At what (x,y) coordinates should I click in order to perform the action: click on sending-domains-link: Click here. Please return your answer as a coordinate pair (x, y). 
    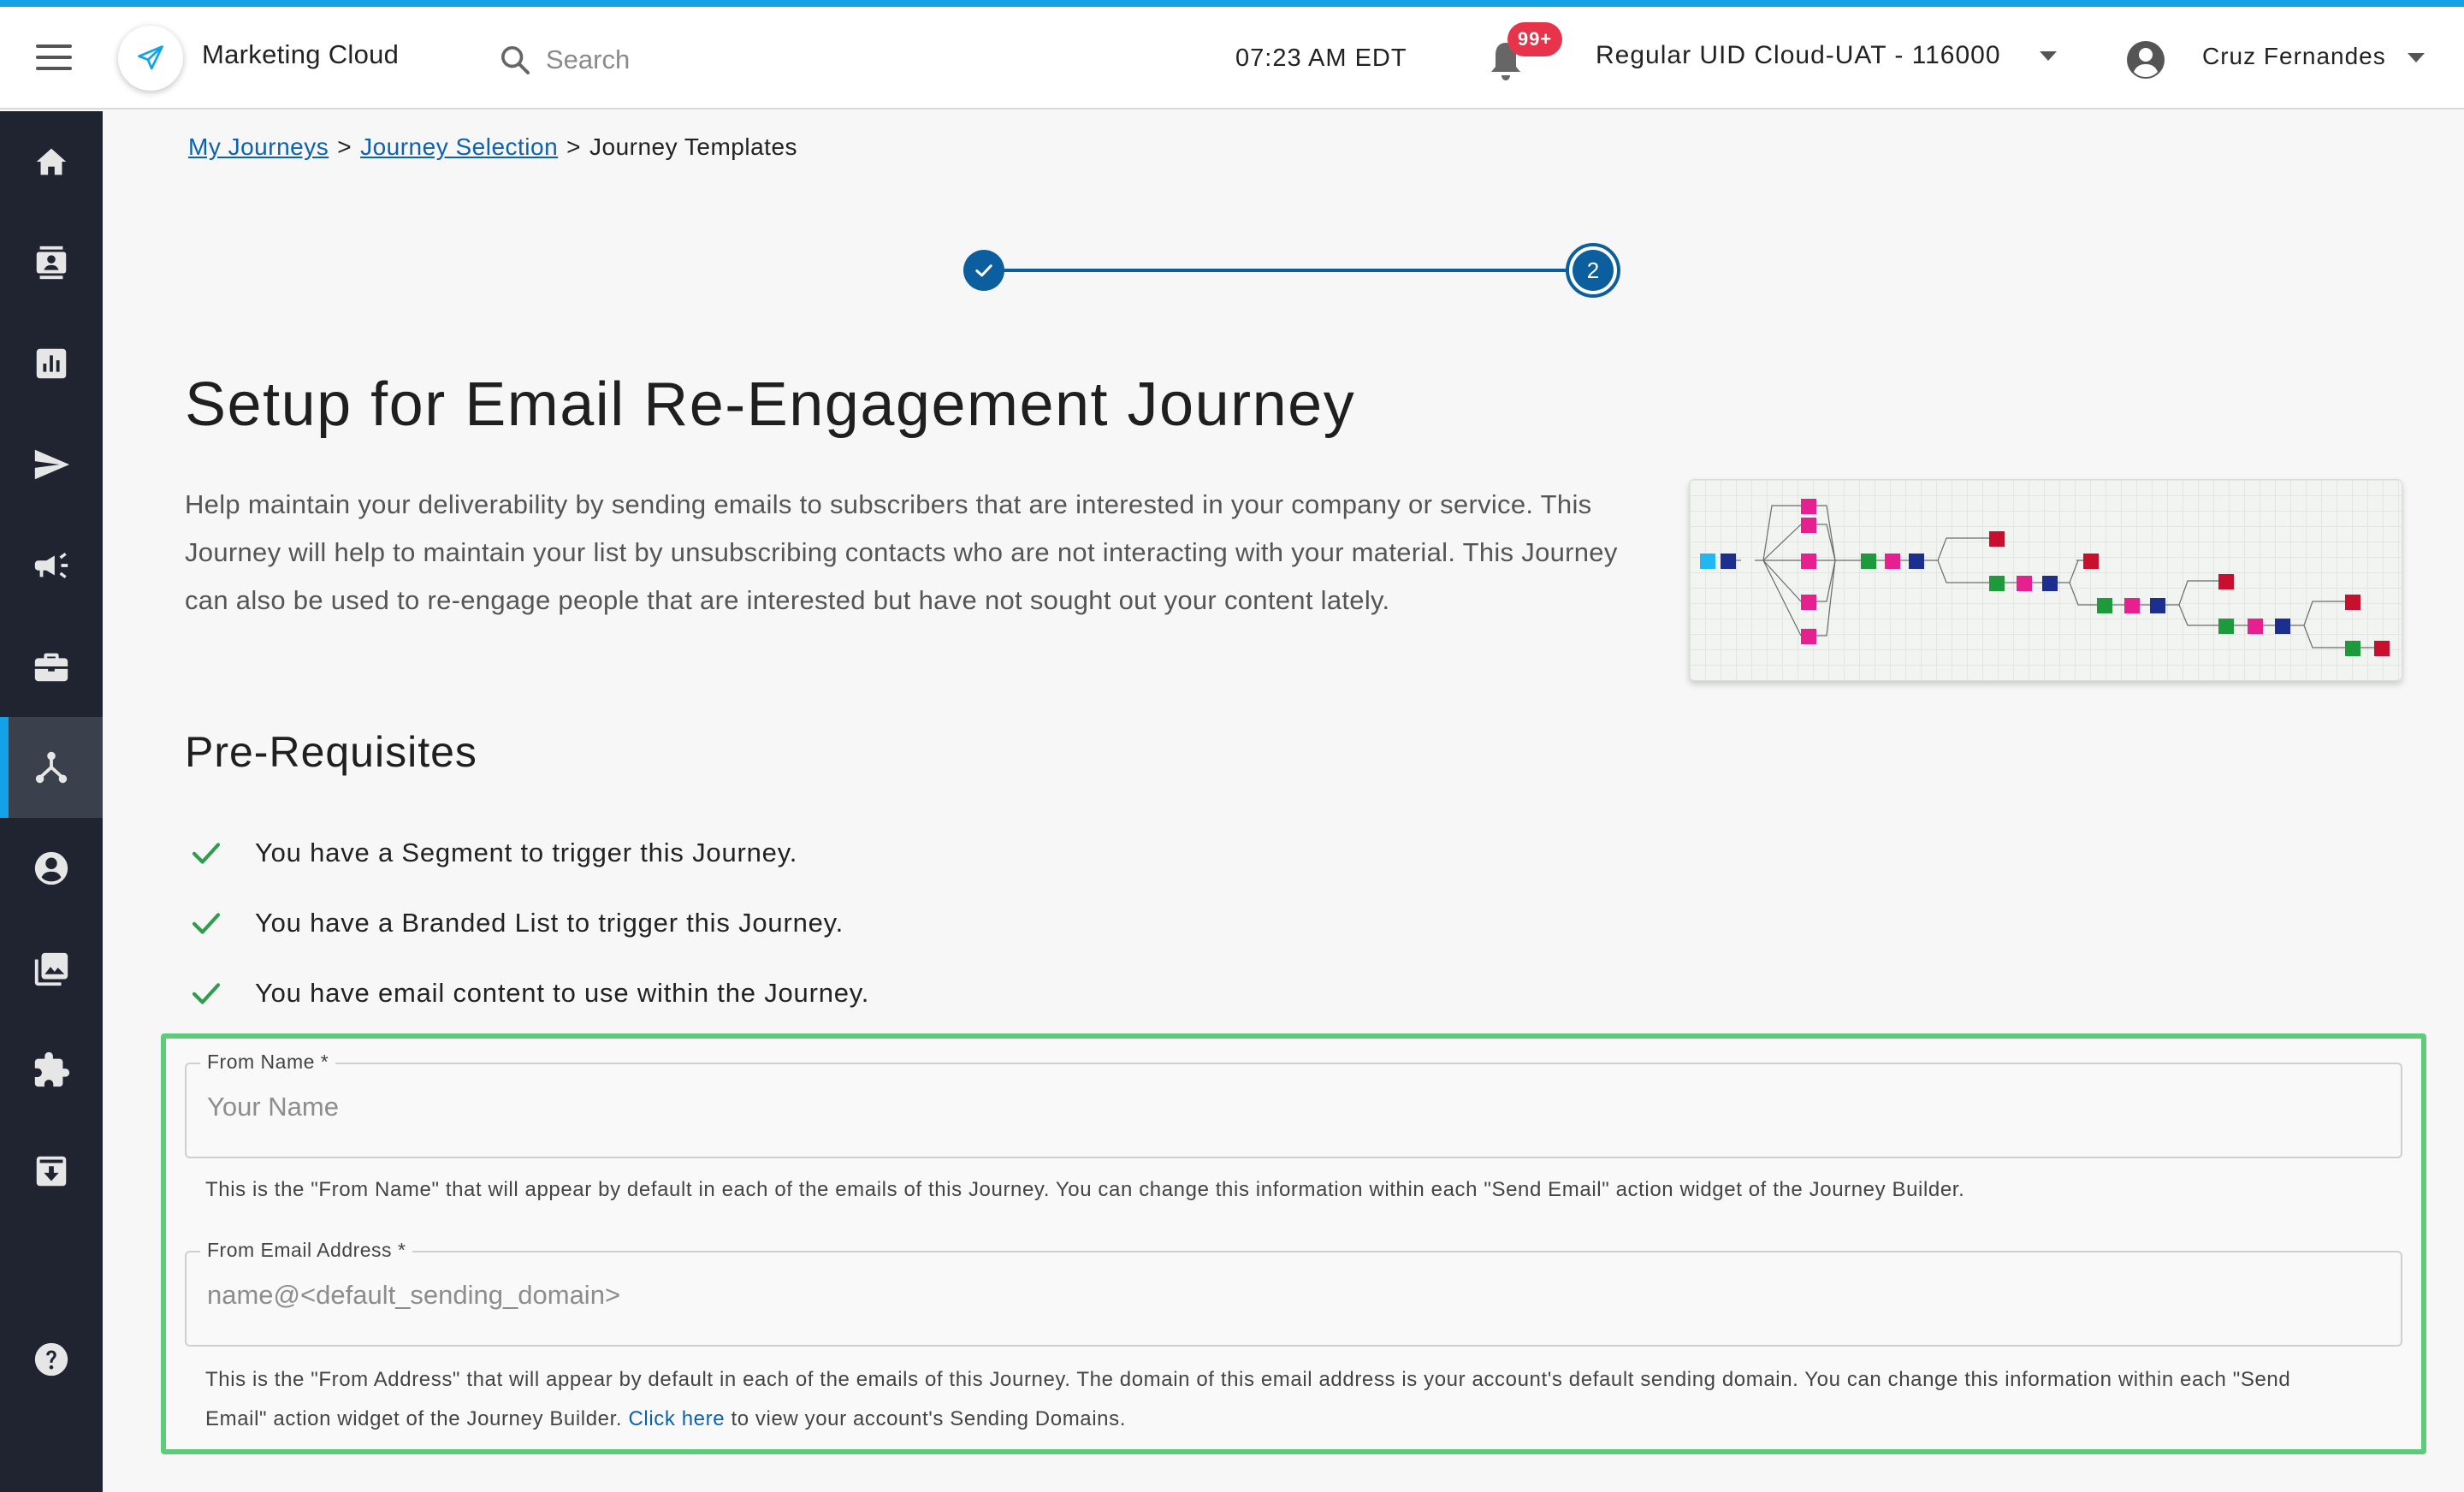
    Looking at the image, I should click on (676, 1418).